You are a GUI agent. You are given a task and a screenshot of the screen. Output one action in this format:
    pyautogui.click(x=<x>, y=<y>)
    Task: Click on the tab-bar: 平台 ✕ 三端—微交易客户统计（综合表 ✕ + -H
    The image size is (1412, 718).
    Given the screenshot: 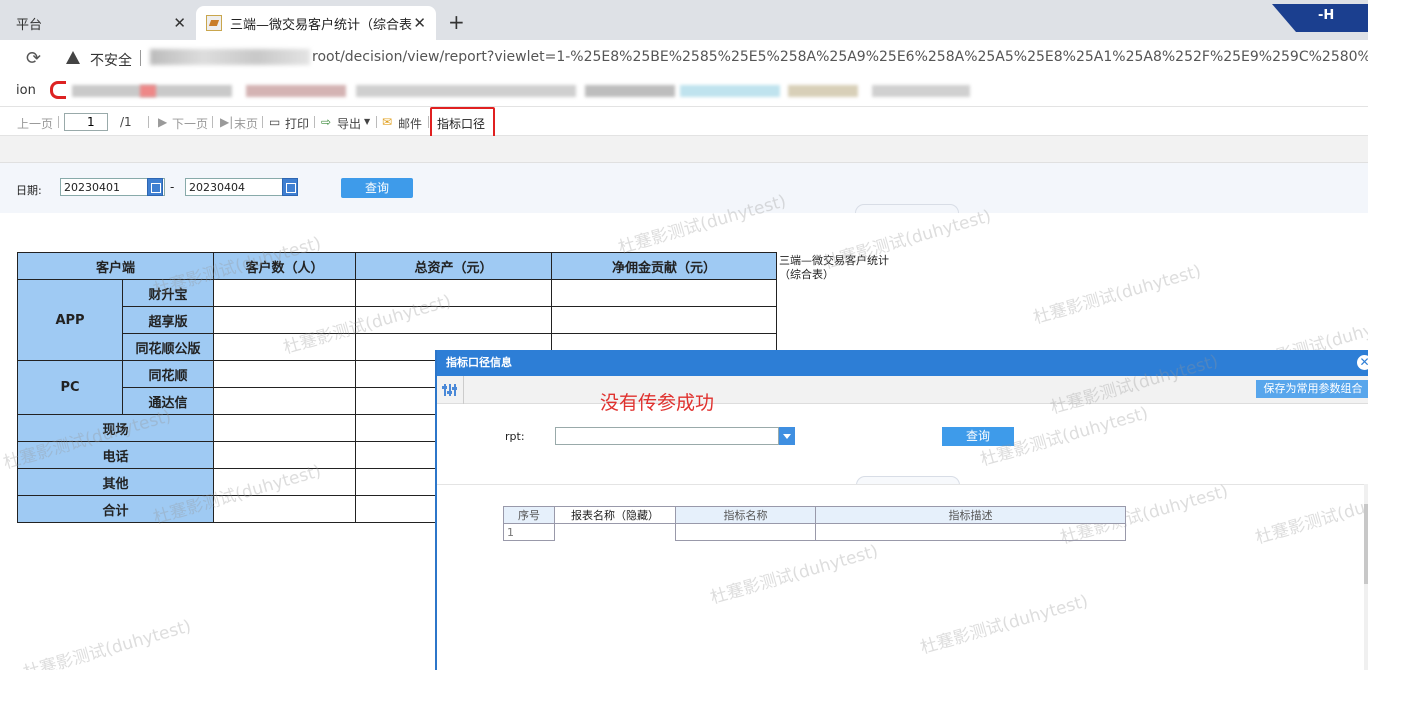 What is the action you would take?
    pyautogui.click(x=684, y=20)
    